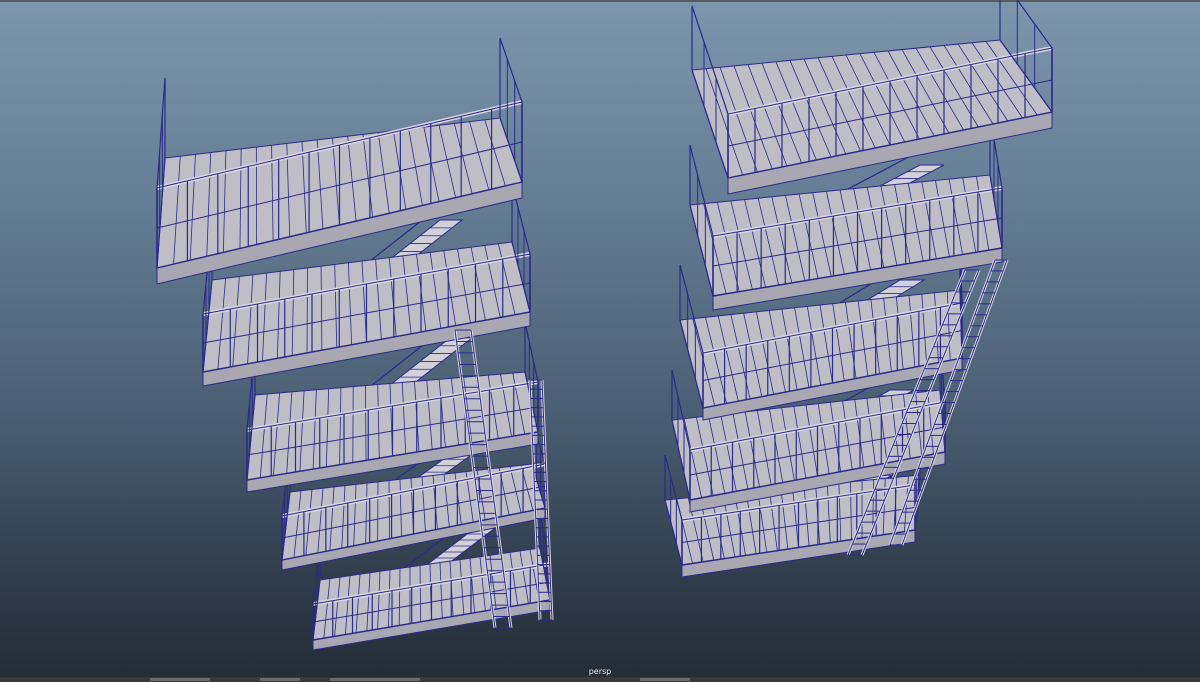  What do you see at coordinates (339, 161) in the screenshot?
I see `landing-platform` at bounding box center [339, 161].